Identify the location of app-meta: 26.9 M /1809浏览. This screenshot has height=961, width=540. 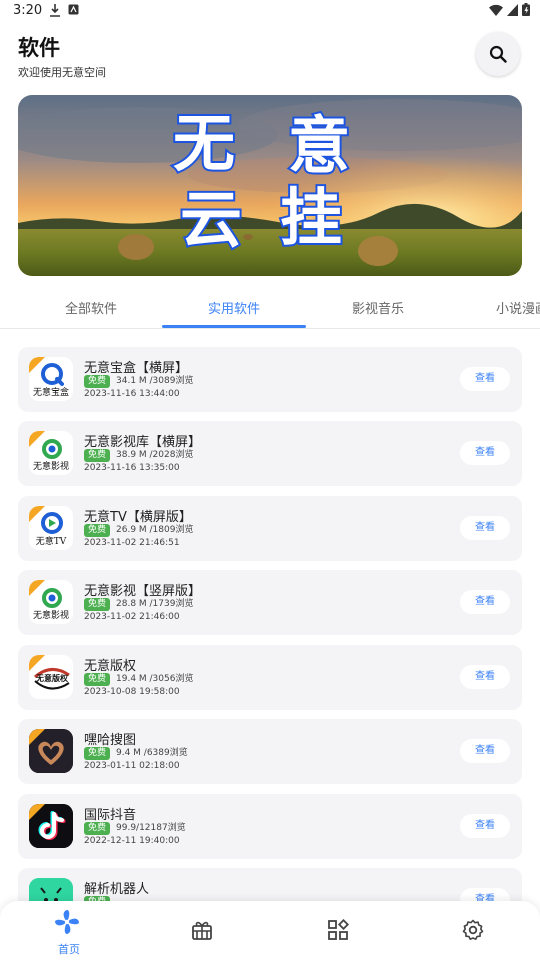
(155, 530).